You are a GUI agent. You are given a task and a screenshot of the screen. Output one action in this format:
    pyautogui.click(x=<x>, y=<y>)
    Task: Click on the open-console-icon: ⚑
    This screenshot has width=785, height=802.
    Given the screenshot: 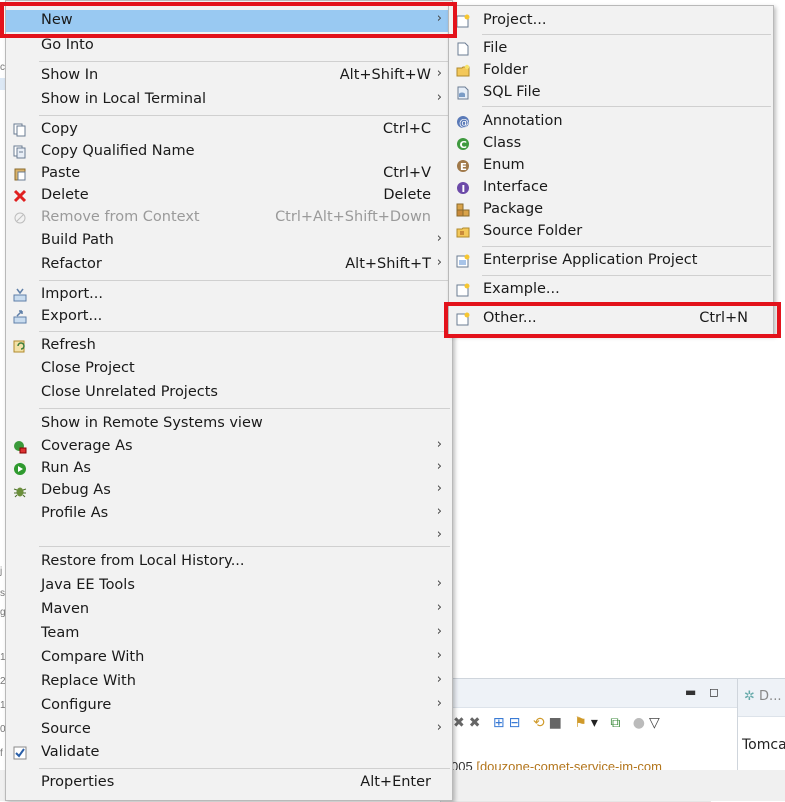 What is the action you would take?
    pyautogui.click(x=582, y=723)
    